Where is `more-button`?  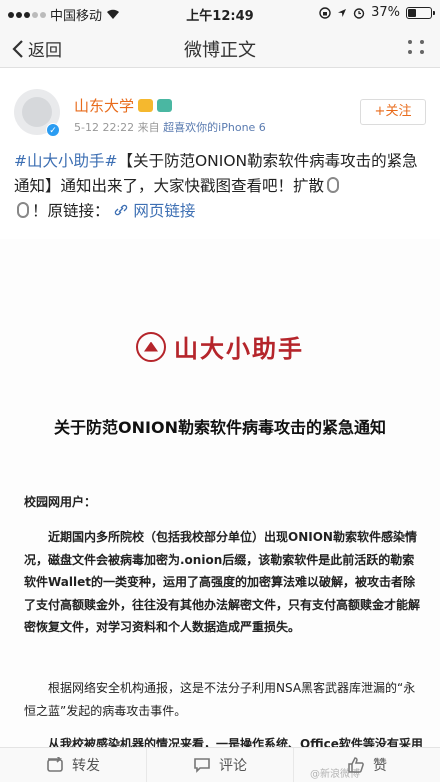
more-button is located at coordinates (416, 49).